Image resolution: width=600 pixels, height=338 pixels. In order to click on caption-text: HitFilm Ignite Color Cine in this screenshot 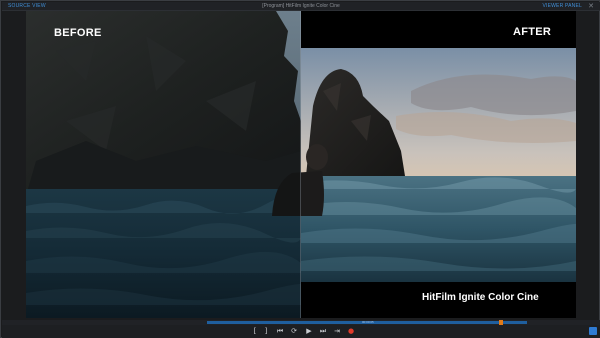, I will do `click(480, 297)`.